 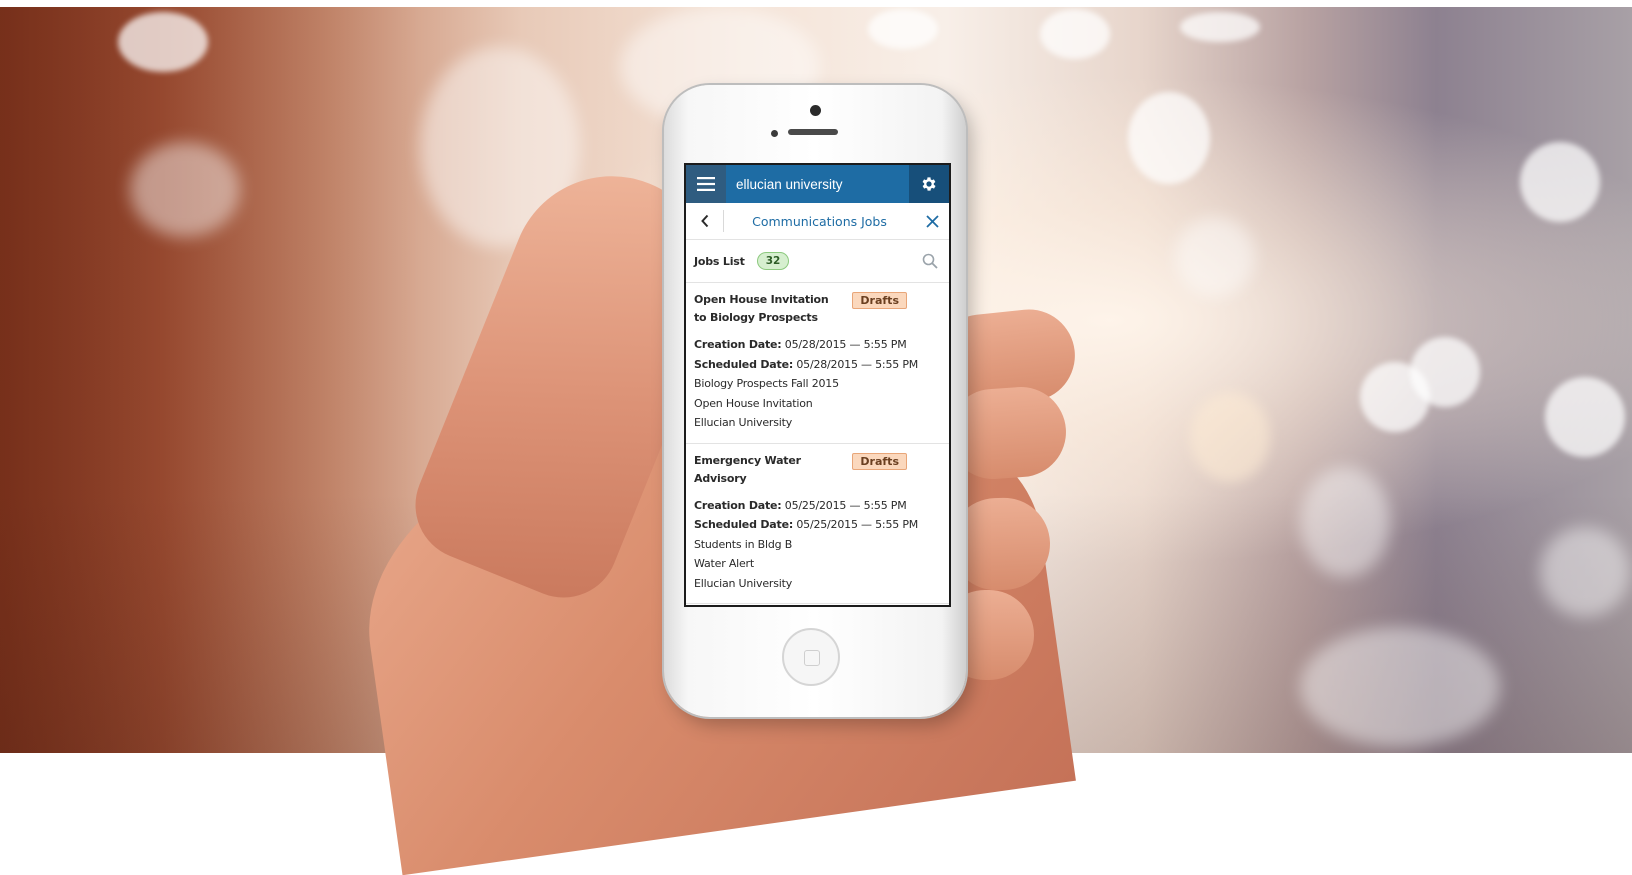 I want to click on scheduled-date: Scheduled Date: 05/25/2015 — 5:55 PM, so click(x=817, y=525).